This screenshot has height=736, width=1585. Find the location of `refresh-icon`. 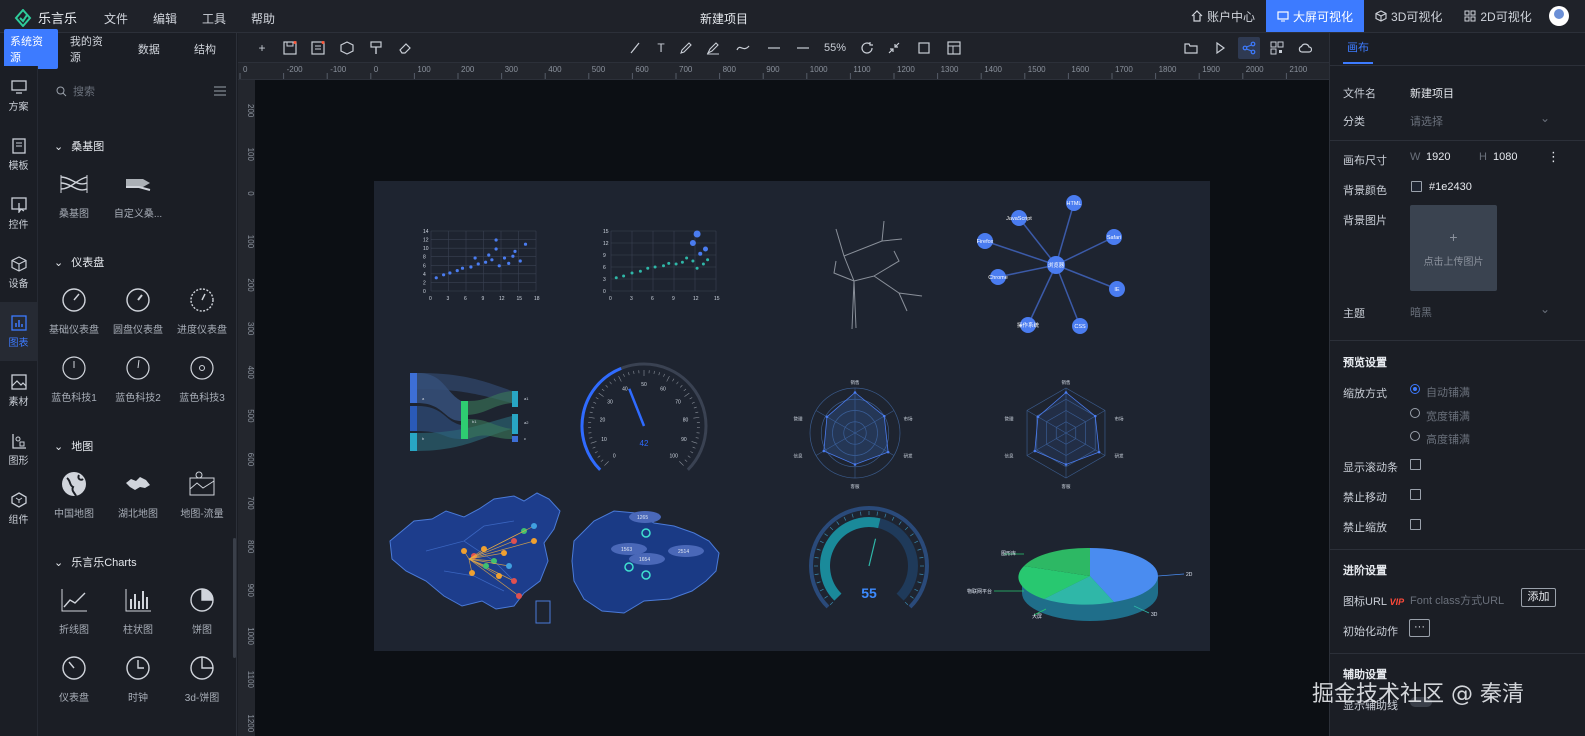

refresh-icon is located at coordinates (867, 48).